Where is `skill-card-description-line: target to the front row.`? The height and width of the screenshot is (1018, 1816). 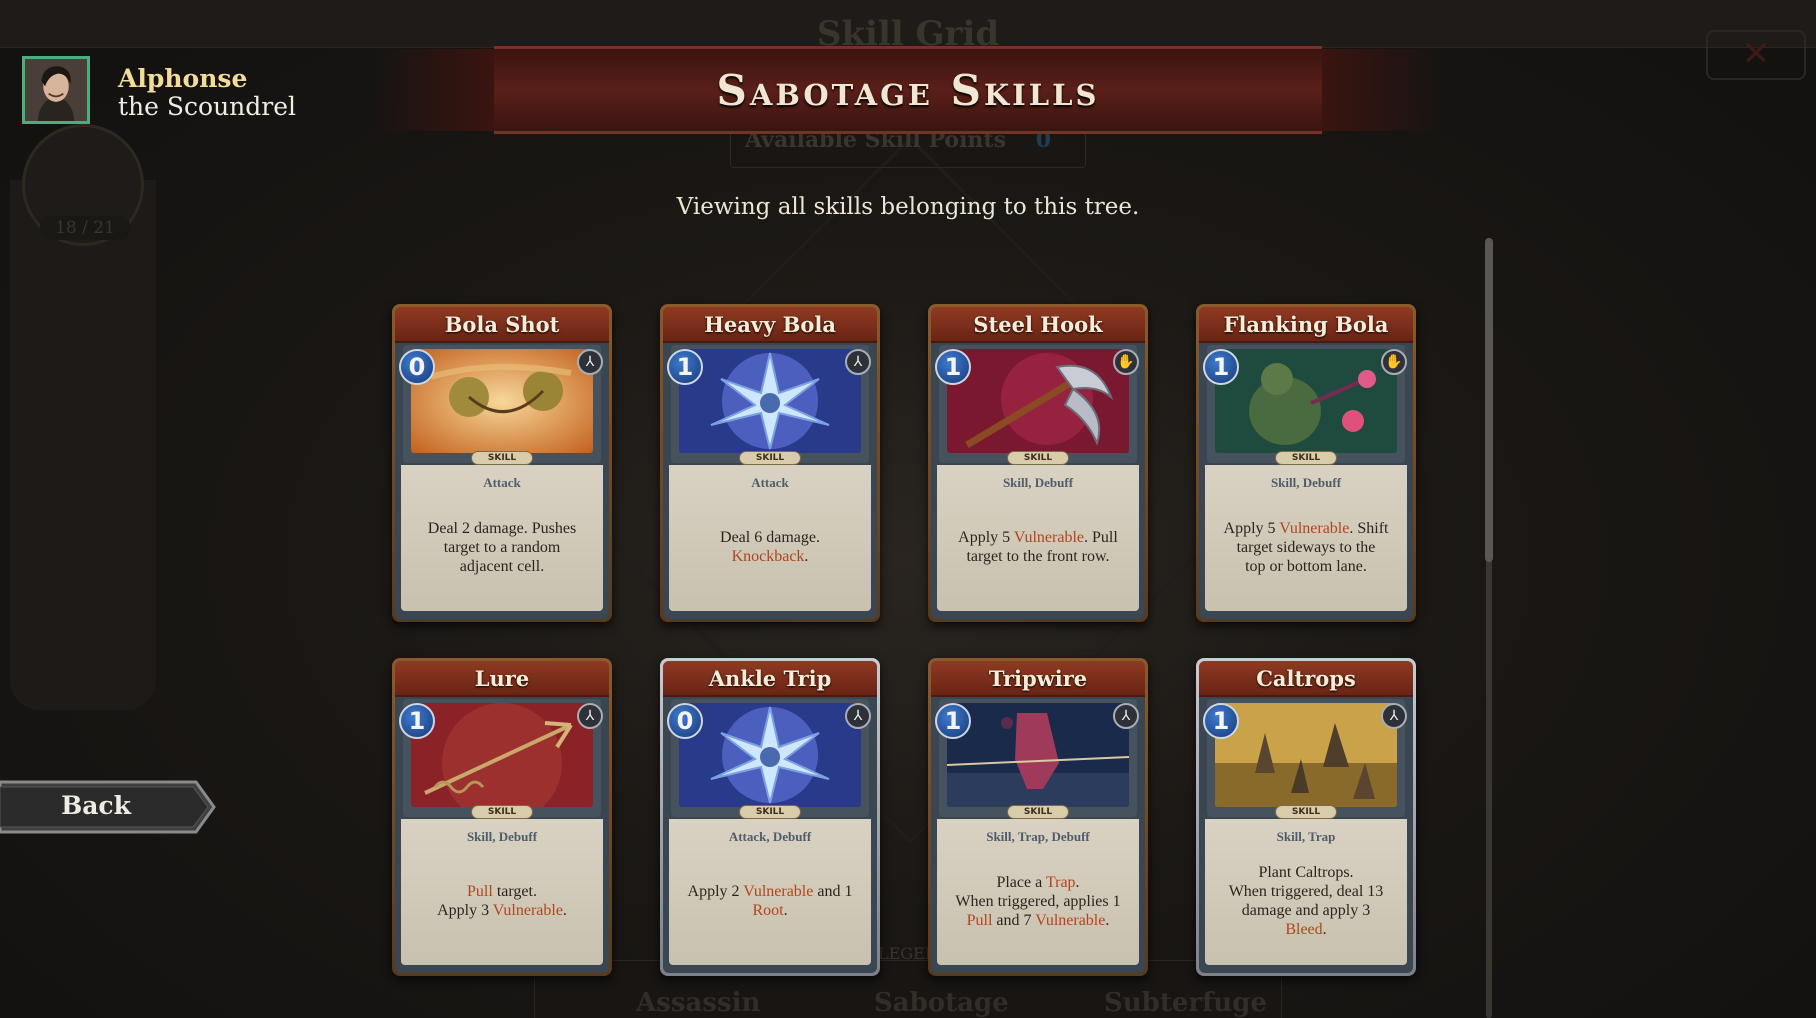 skill-card-description-line: target to the front row. is located at coordinates (1038, 556).